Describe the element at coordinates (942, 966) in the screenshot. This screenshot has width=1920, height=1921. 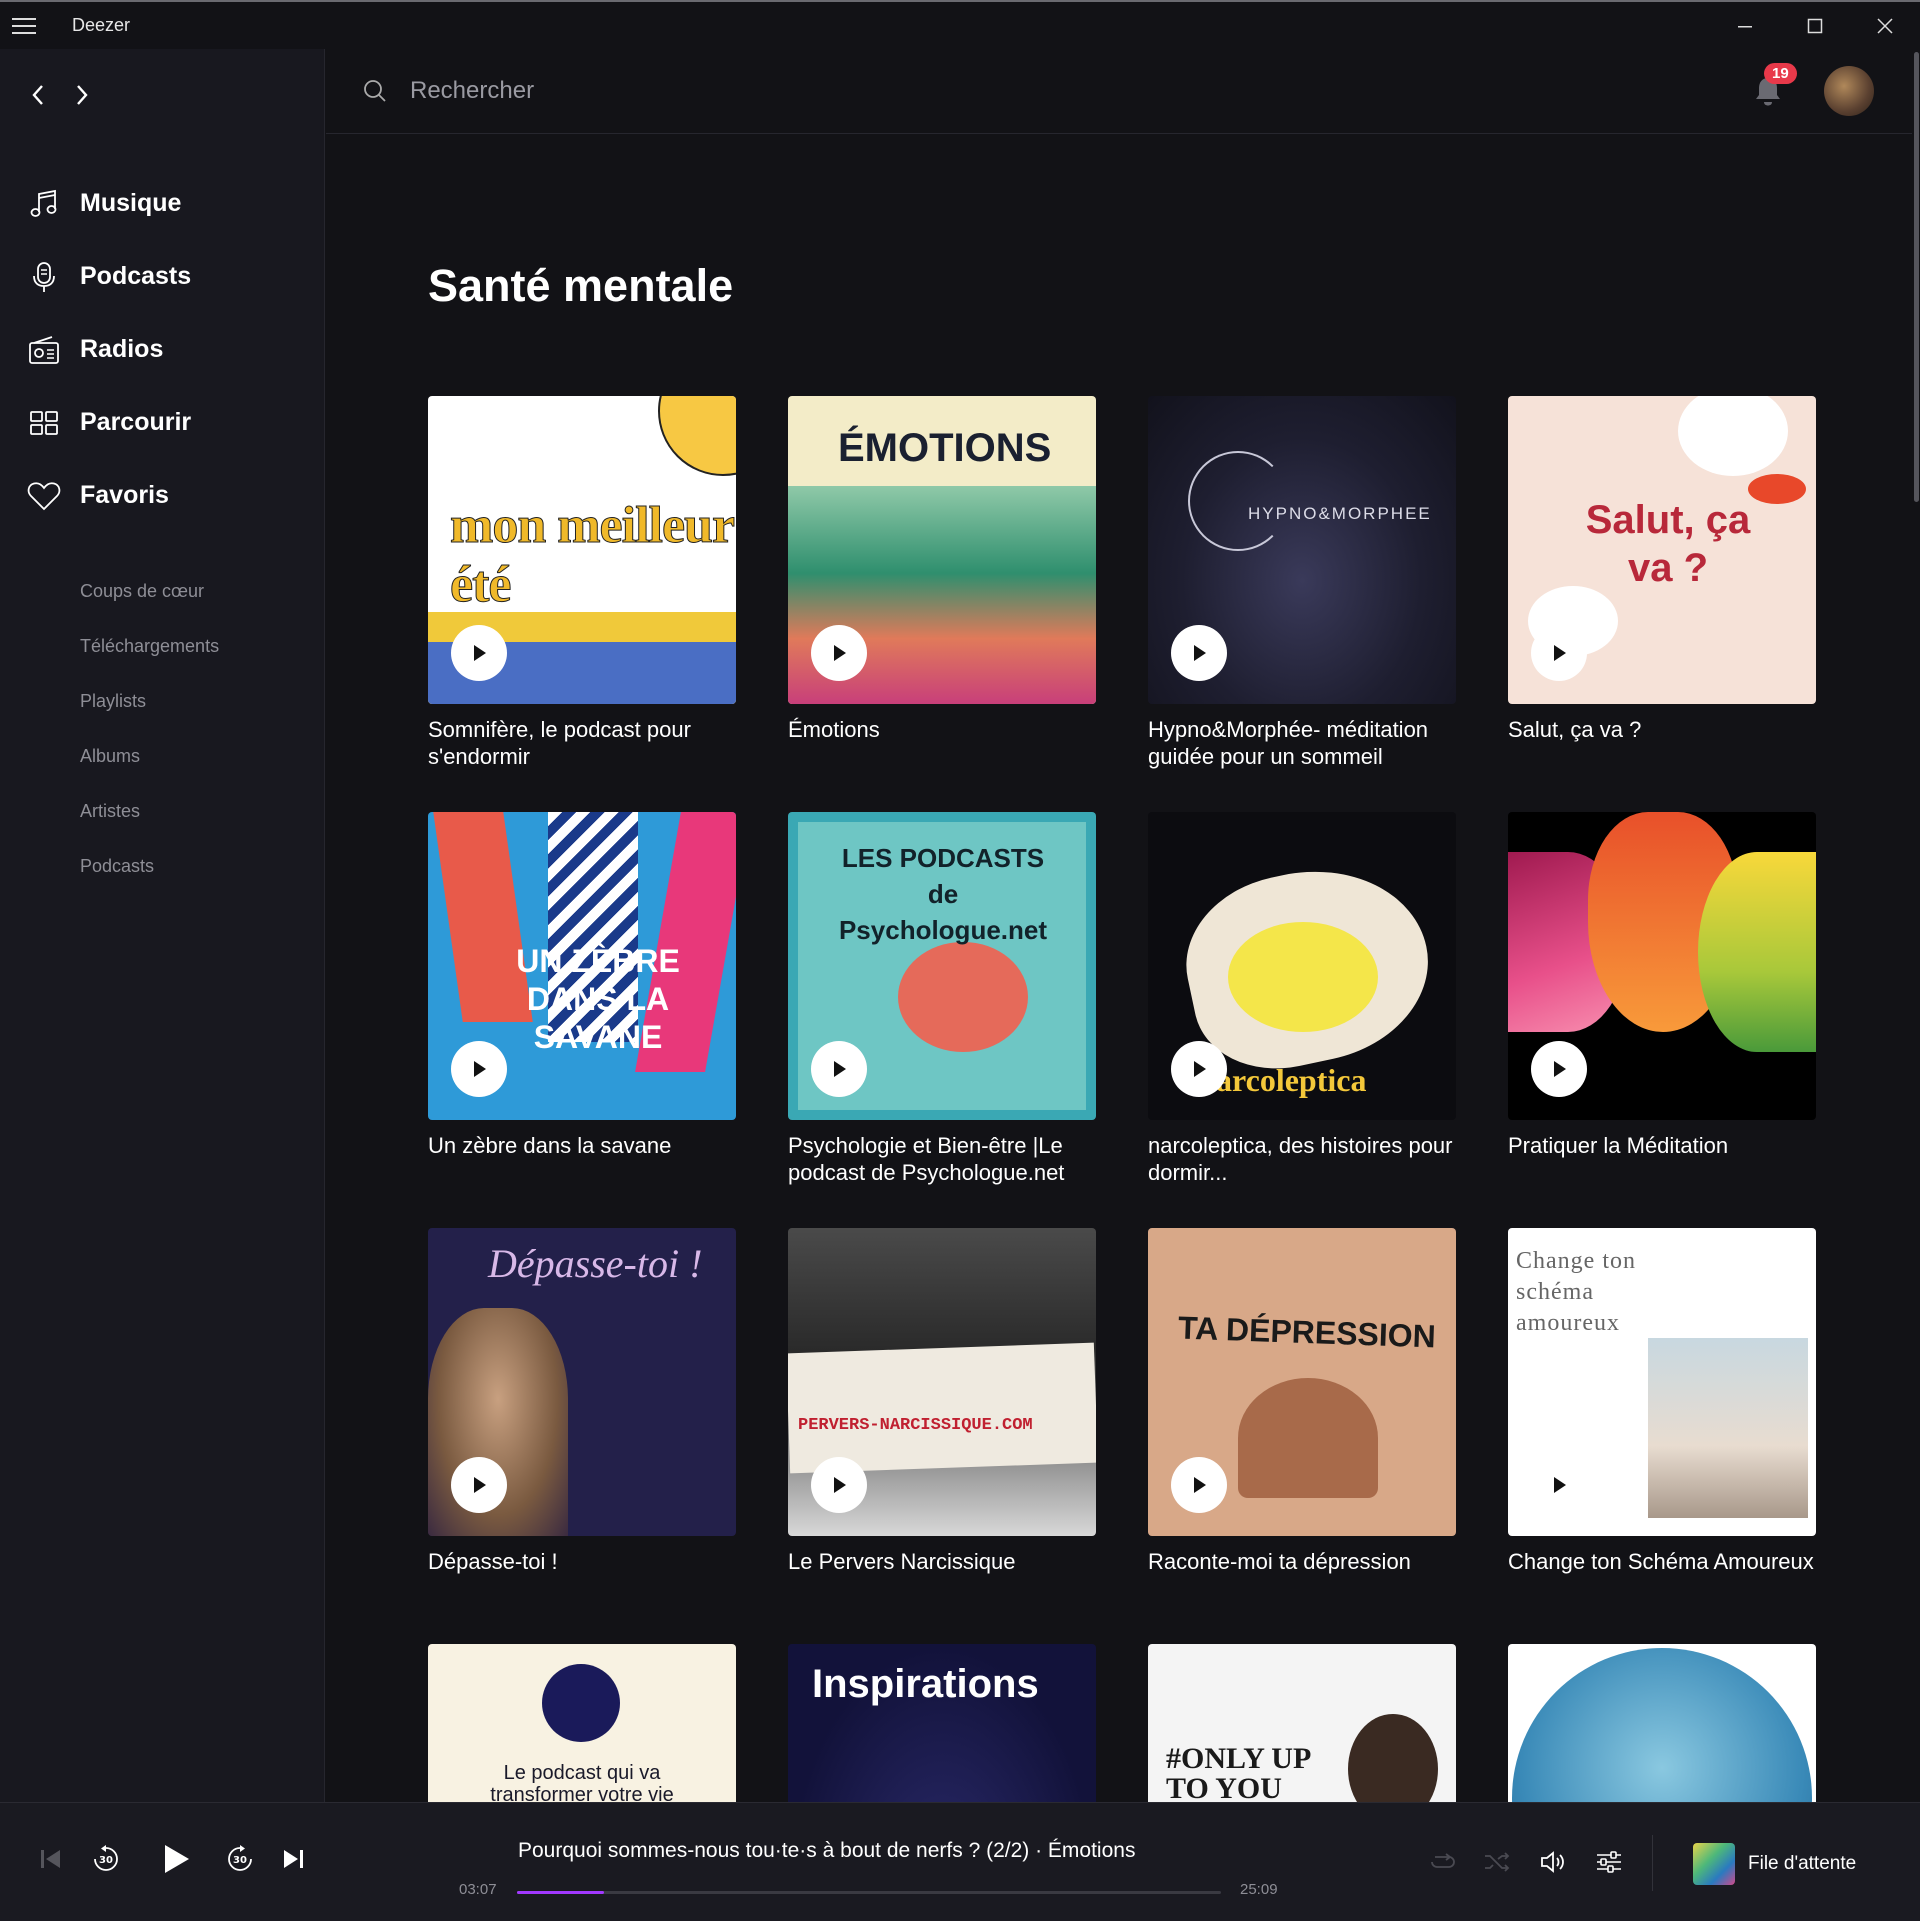
I see `podcast-cover: LES PODCASTS de Psychologue.net` at that location.